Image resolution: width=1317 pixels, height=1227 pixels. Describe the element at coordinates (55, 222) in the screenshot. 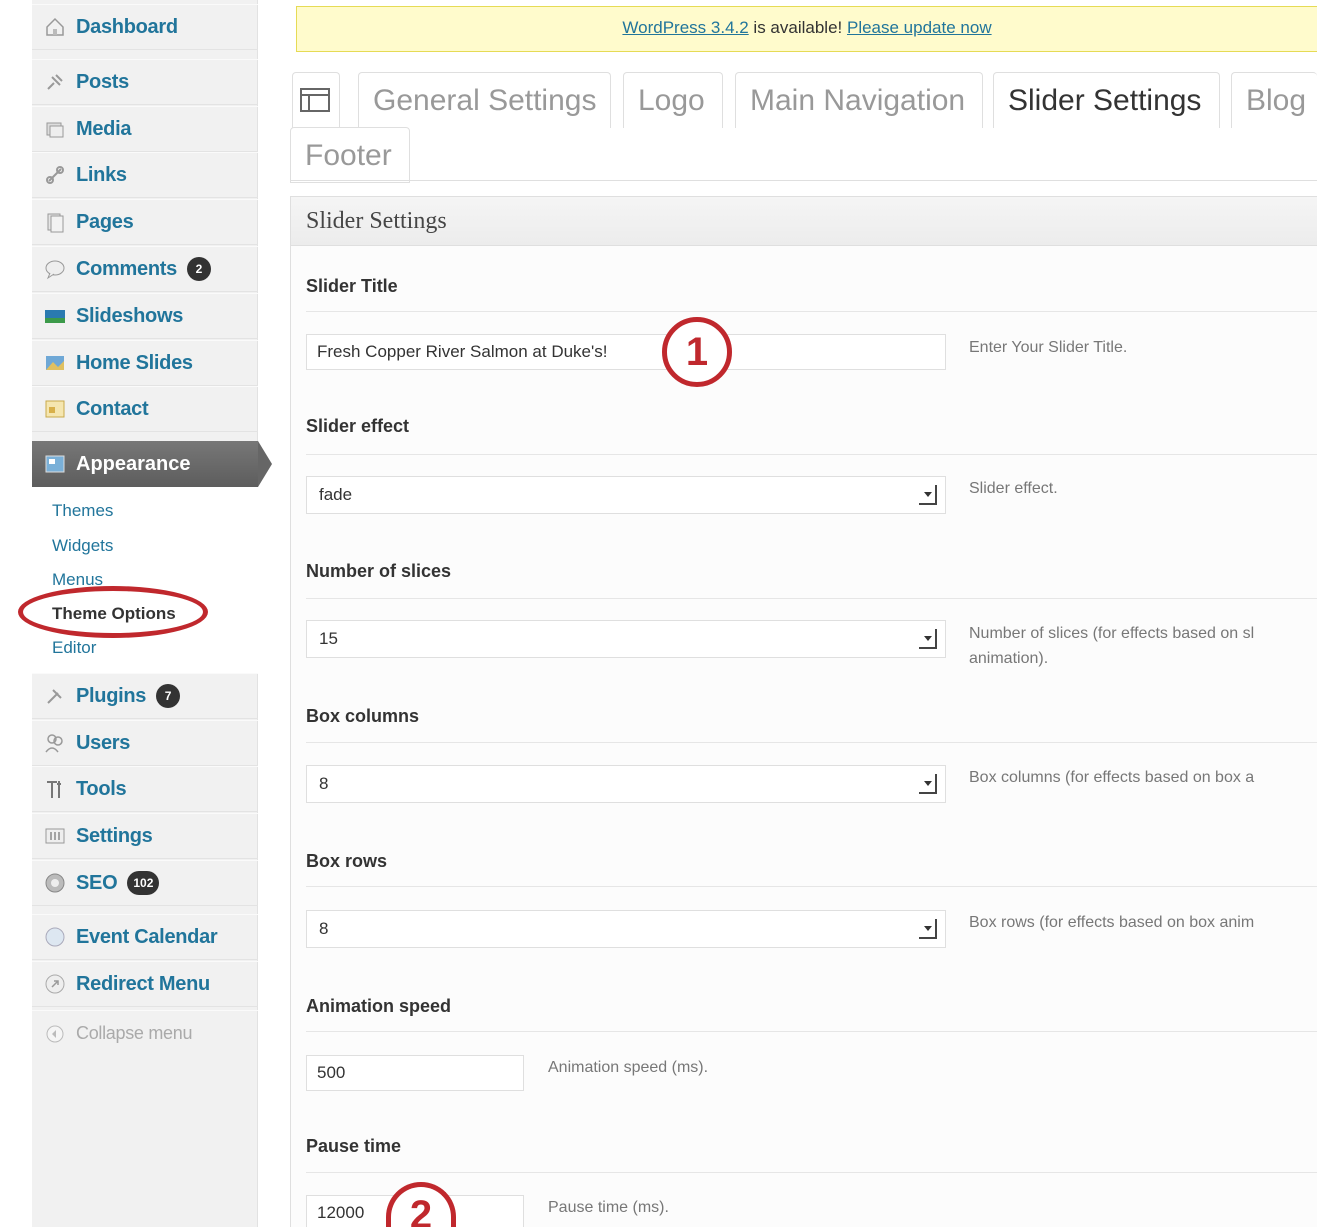

I see `pages-icon` at that location.